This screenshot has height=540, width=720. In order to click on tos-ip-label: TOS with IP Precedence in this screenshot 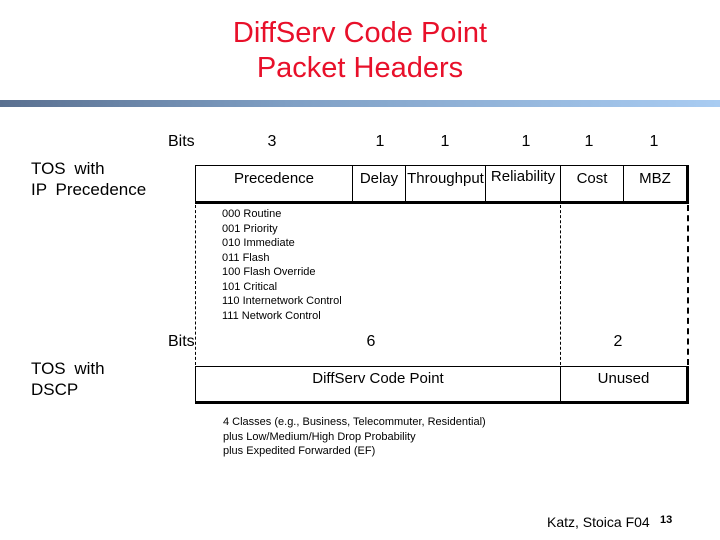, I will do `click(89, 179)`.